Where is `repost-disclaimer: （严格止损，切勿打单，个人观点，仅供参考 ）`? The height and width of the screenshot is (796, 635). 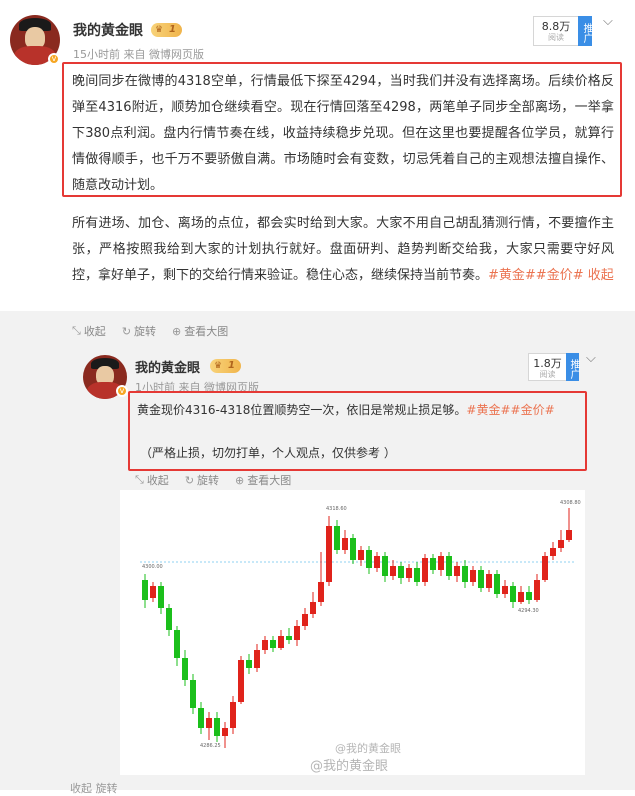
repost-disclaimer: （严格止损，切勿打单，个人观点，仅供参考 ） is located at coordinates (268, 453).